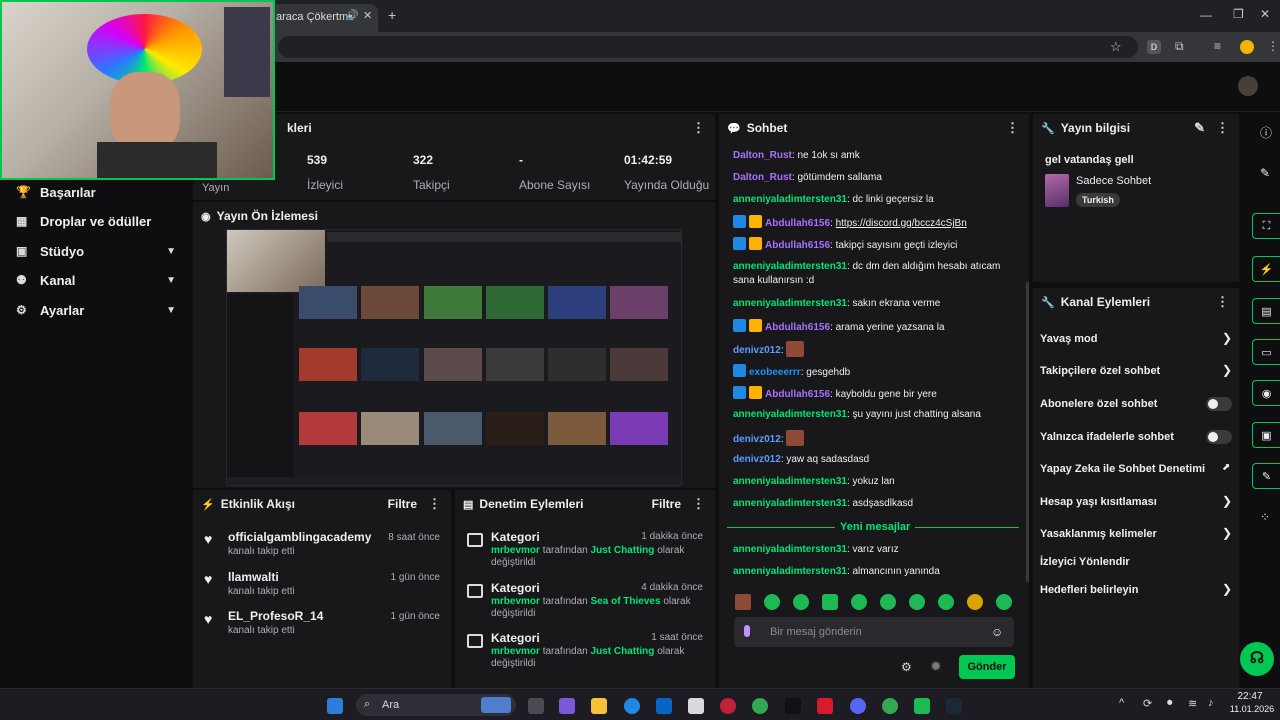 The height and width of the screenshot is (720, 1280). Describe the element at coordinates (1170, 703) in the screenshot. I see `tray-mic-icon: ⏺` at that location.